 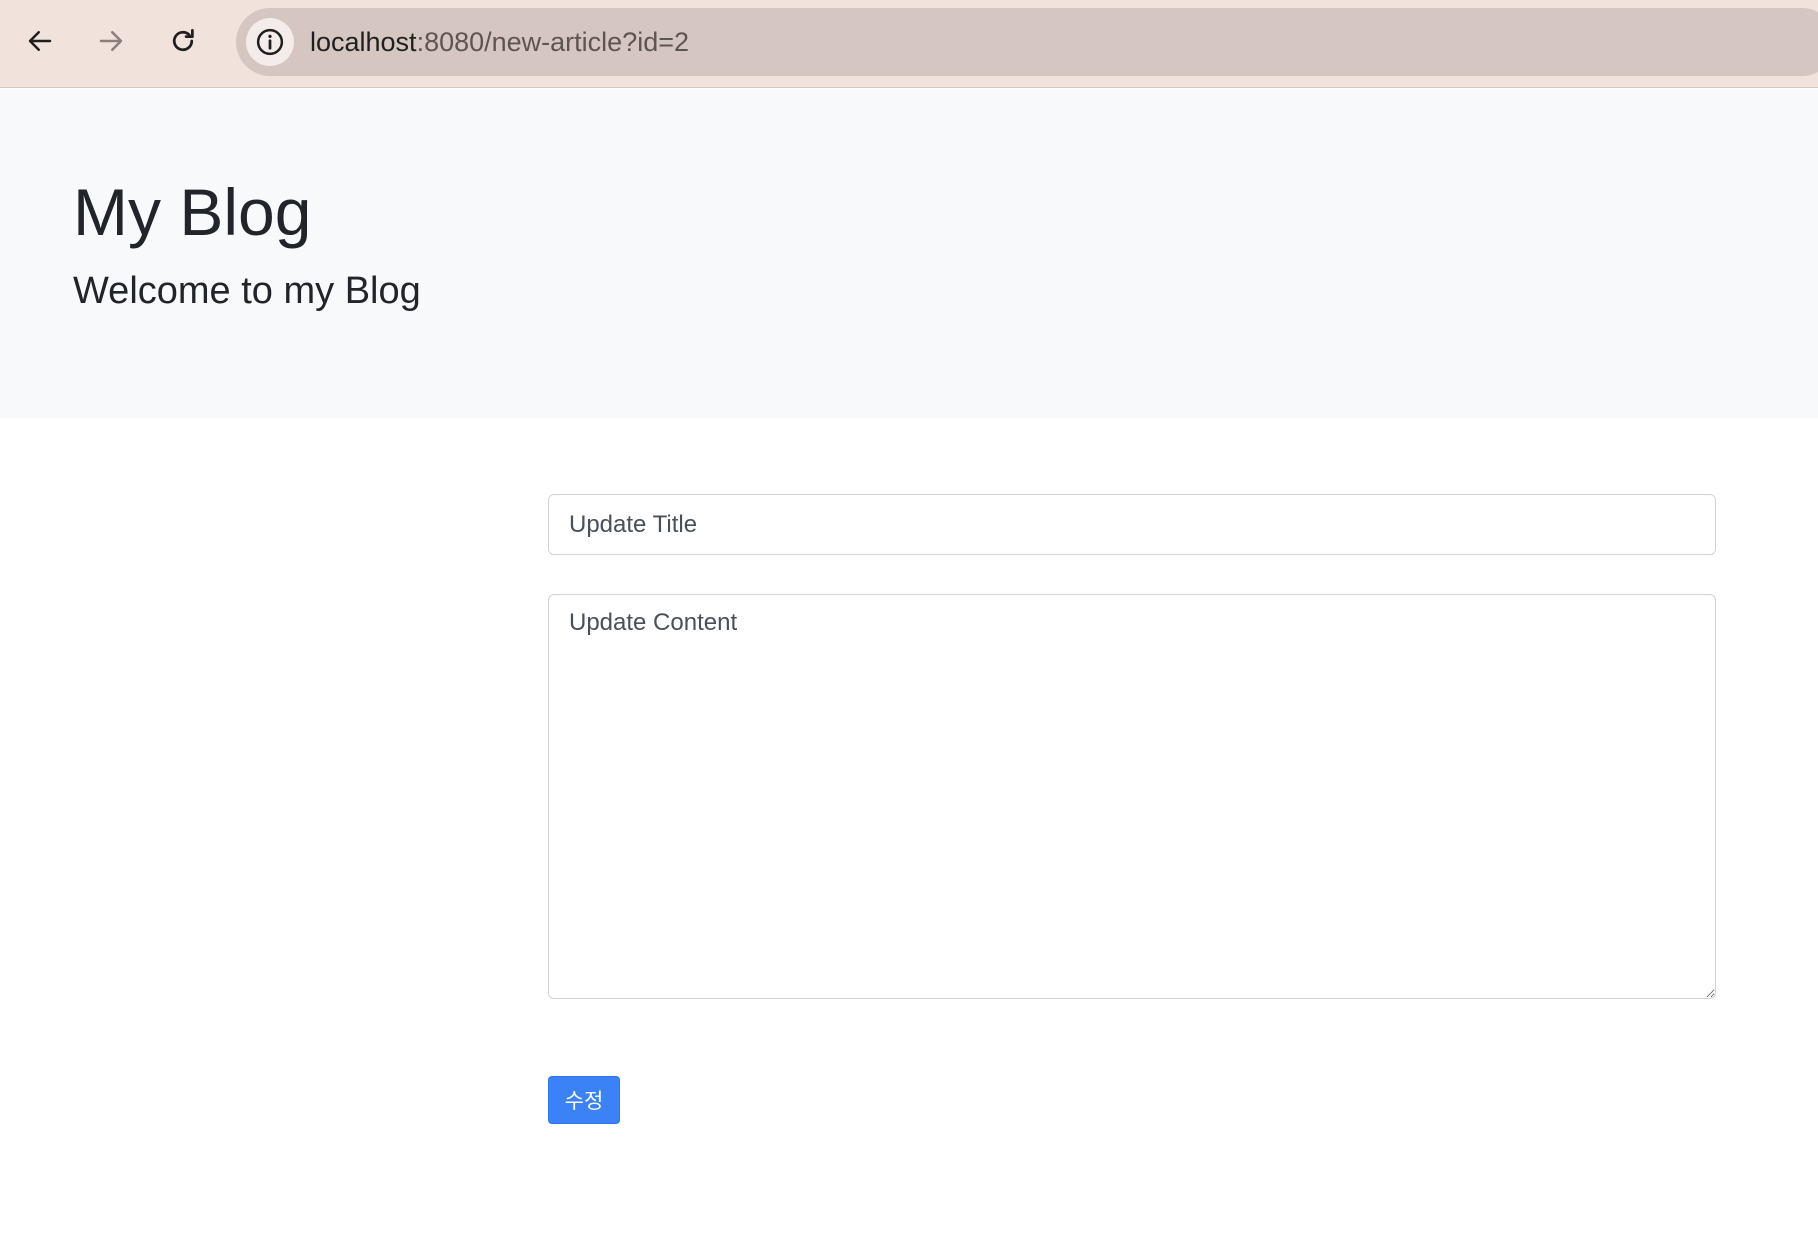 I want to click on back-button, so click(x=40, y=41).